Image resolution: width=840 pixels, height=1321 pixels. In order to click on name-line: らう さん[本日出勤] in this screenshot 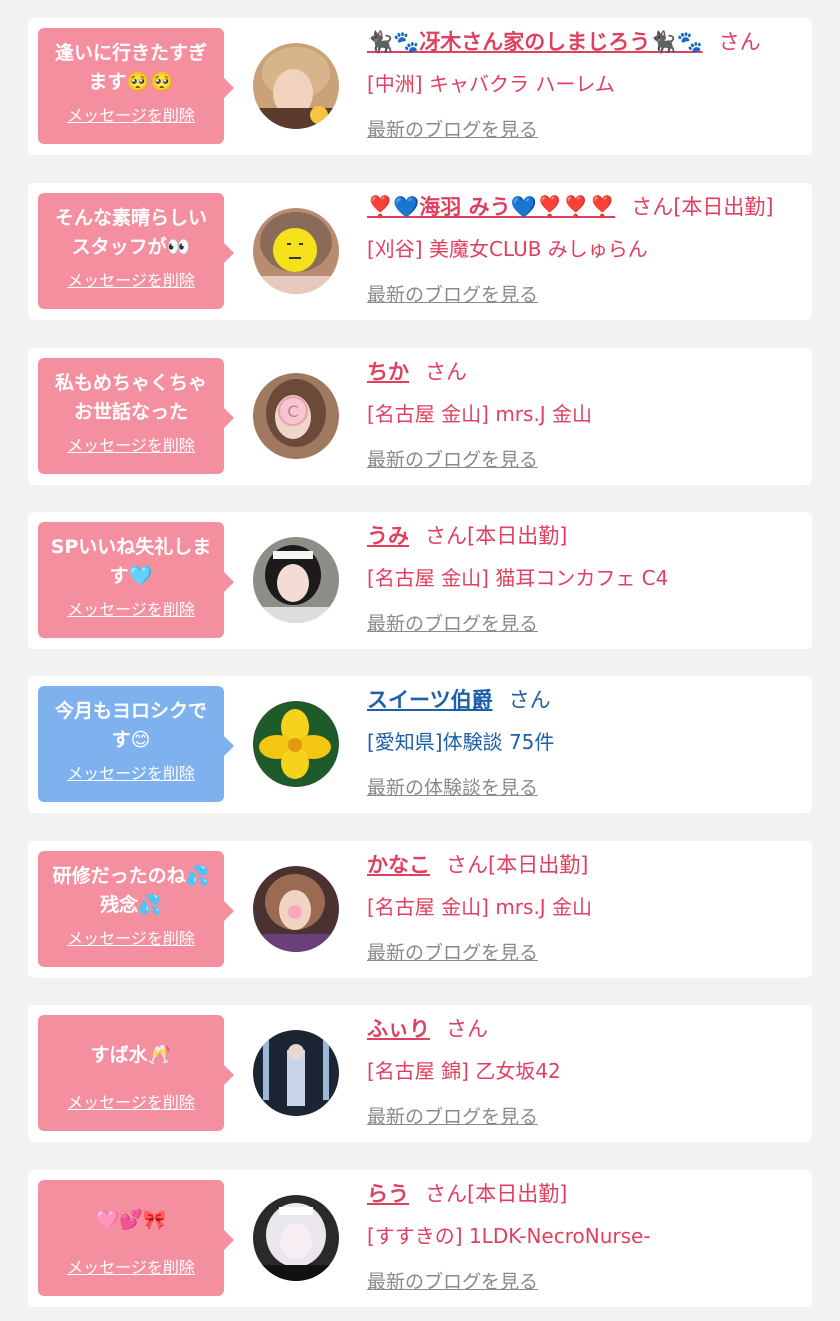, I will do `click(584, 1195)`.